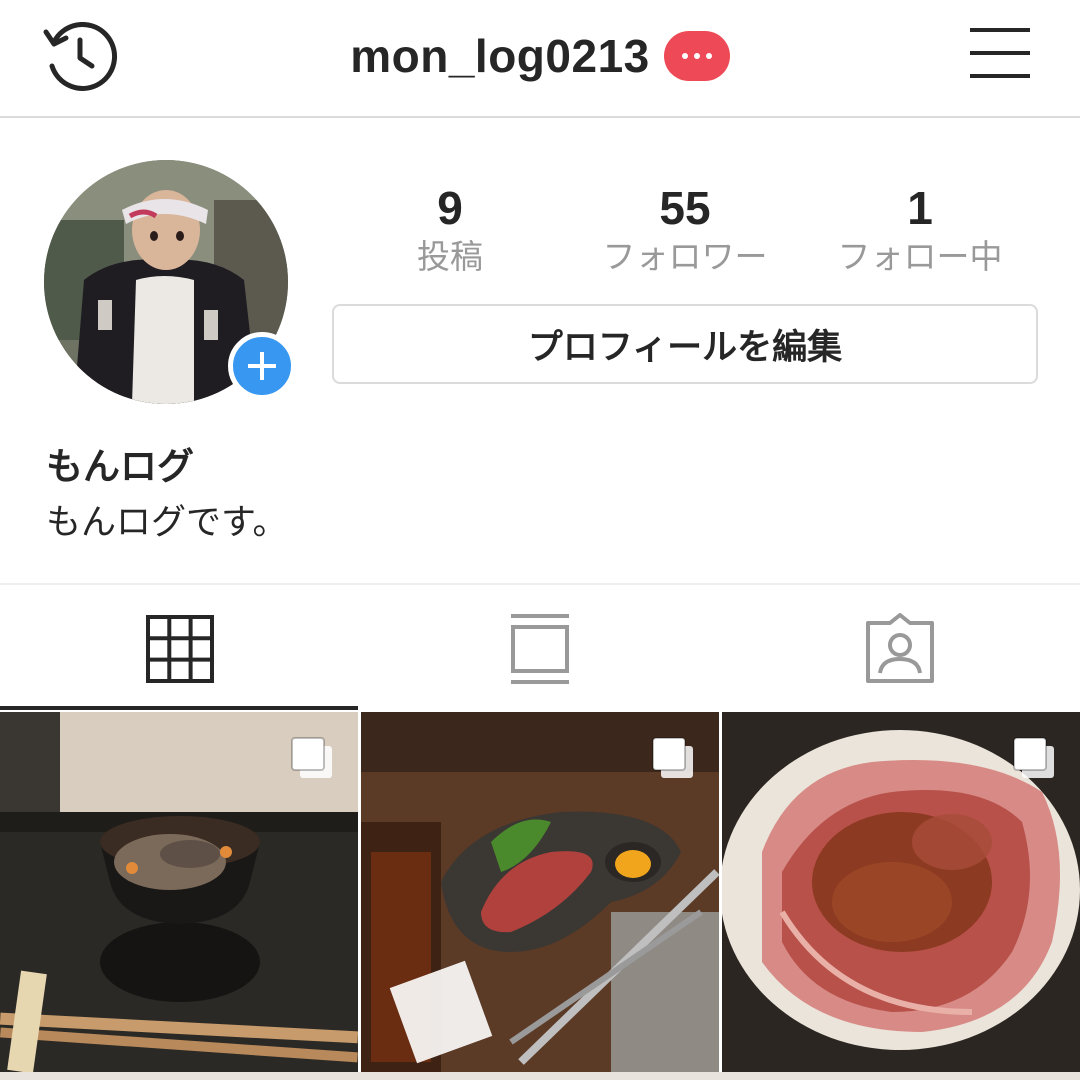 Image resolution: width=1080 pixels, height=1080 pixels. I want to click on username: mon_log0213, so click(500, 56).